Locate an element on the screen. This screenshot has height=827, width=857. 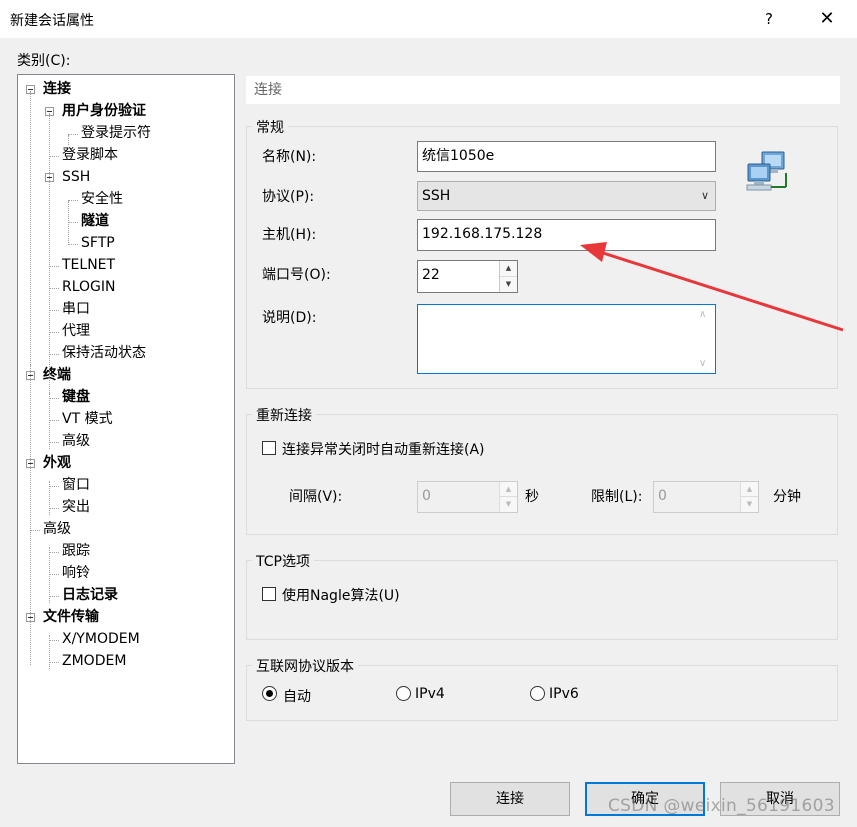
interval-unit: 秒 is located at coordinates (532, 497).